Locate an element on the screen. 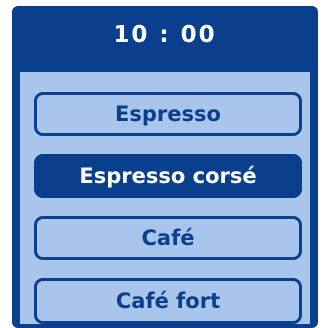 The height and width of the screenshot is (328, 330). clock-display: 10 : 00 is located at coordinates (165, 35).